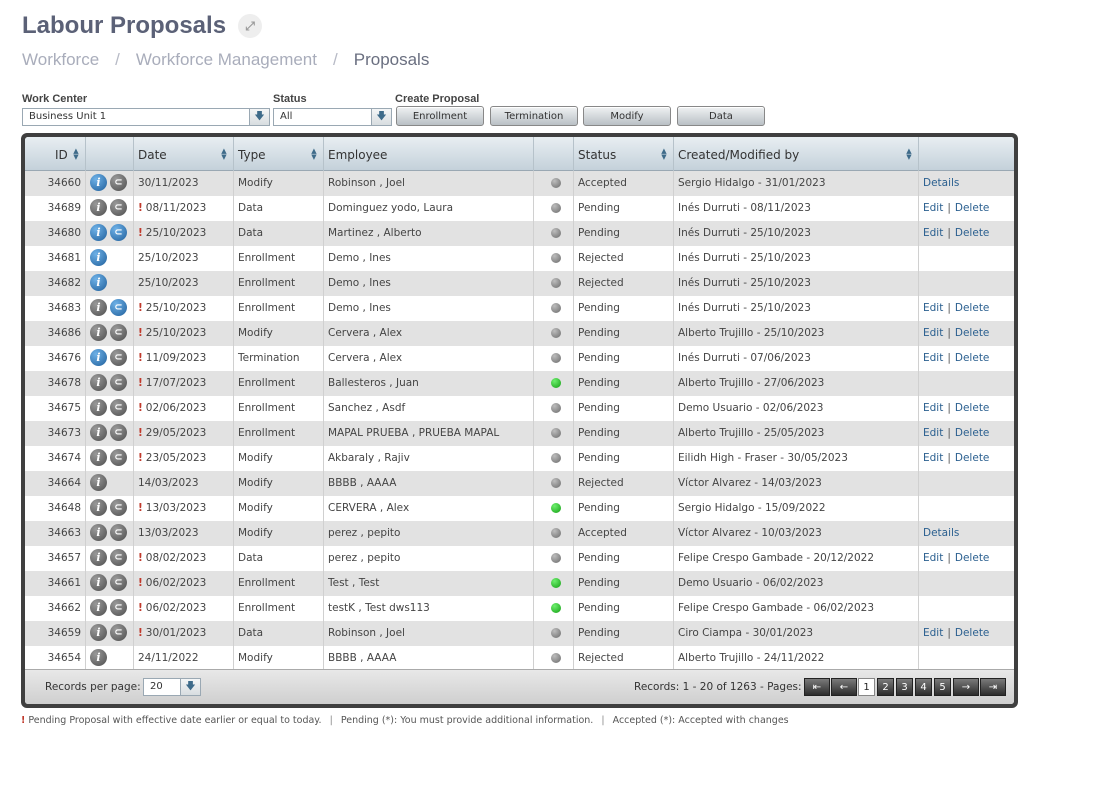 The image size is (1099, 790). Describe the element at coordinates (966, 608) in the screenshot. I see `cell-actions` at that location.